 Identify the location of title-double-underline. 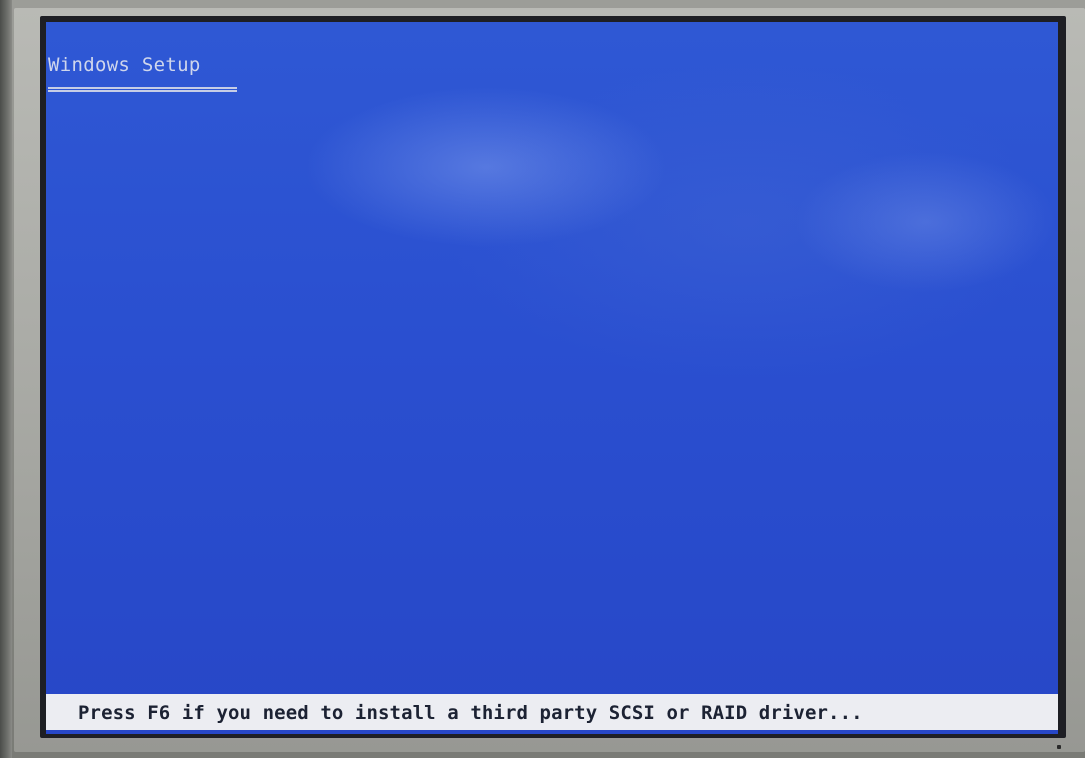
(142, 89).